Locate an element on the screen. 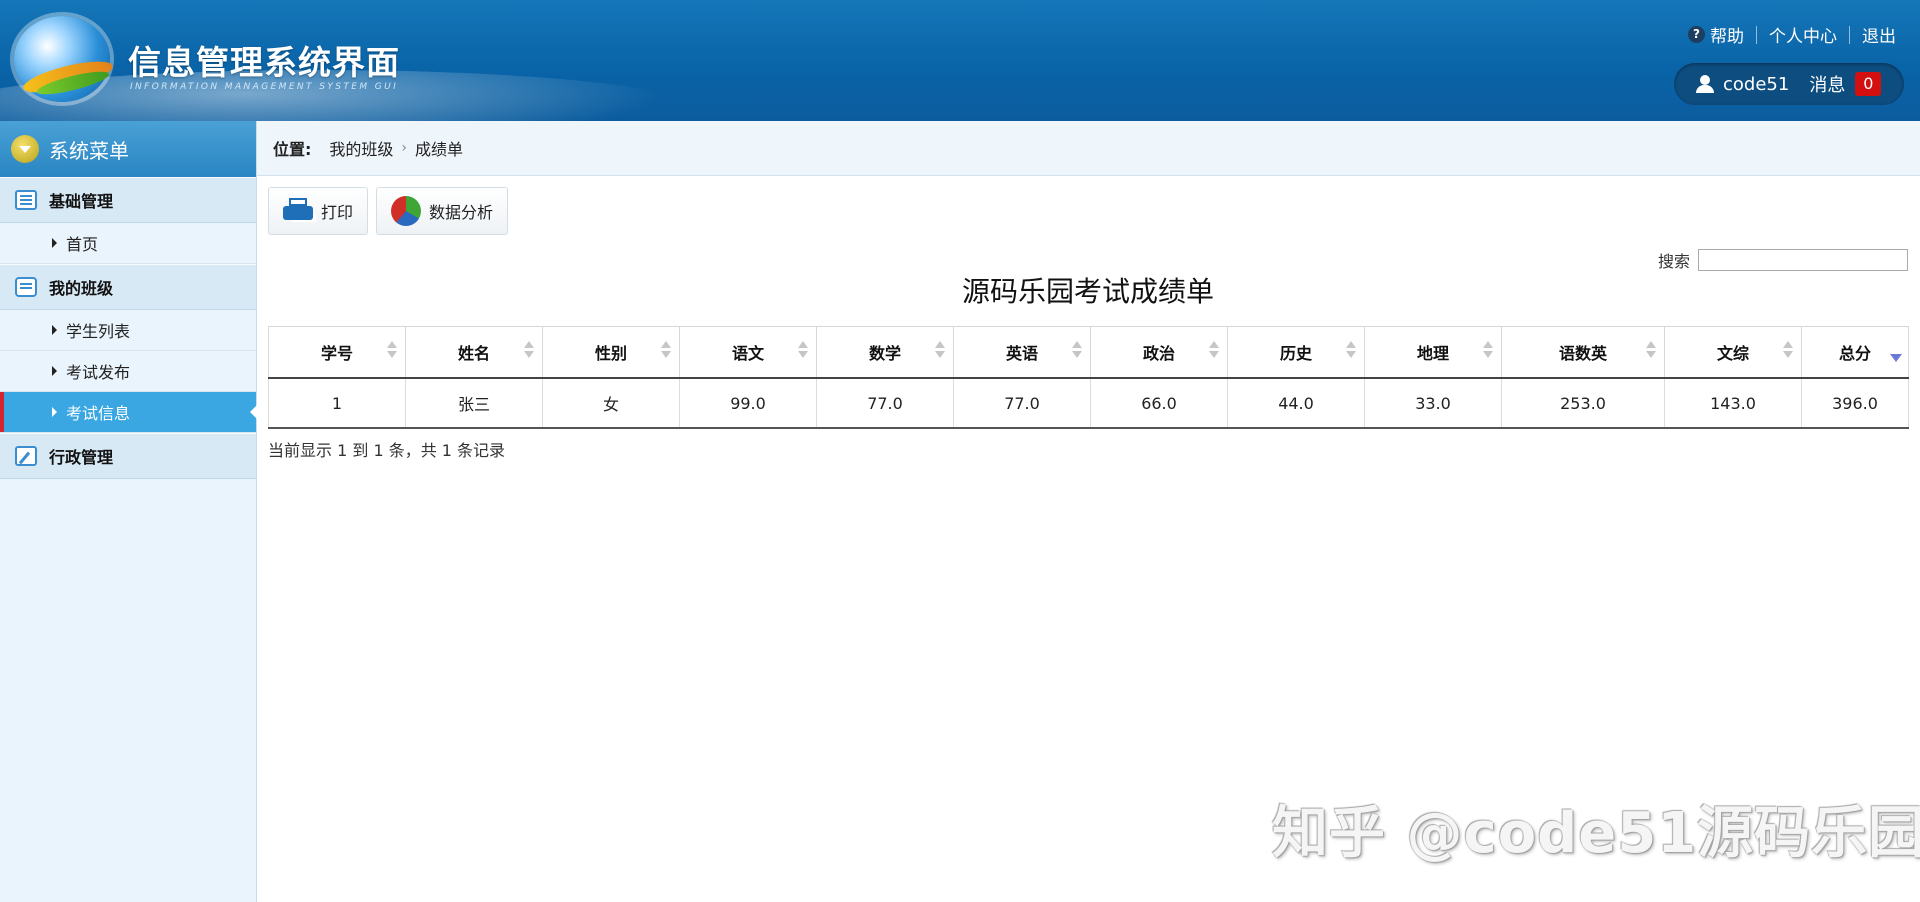 Image resolution: width=1920 pixels, height=902 pixels. table-cell: 33.0 is located at coordinates (1433, 403).